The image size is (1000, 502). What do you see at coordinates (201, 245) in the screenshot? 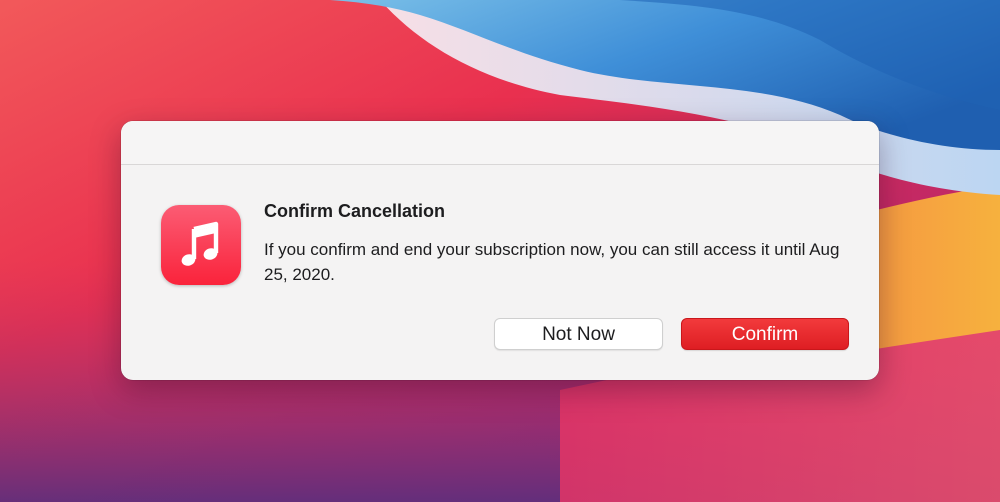
I see `apple-music-icon` at bounding box center [201, 245].